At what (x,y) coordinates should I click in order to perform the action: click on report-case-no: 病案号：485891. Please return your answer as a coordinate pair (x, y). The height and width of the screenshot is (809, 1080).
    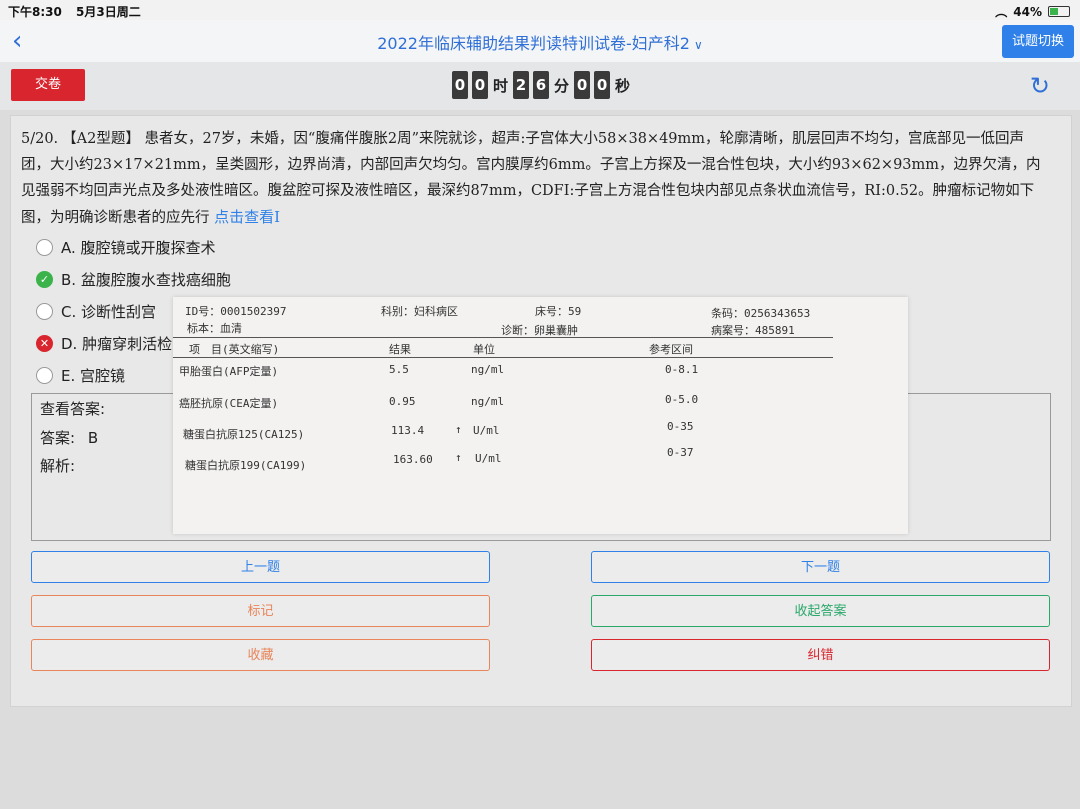
    Looking at the image, I should click on (753, 330).